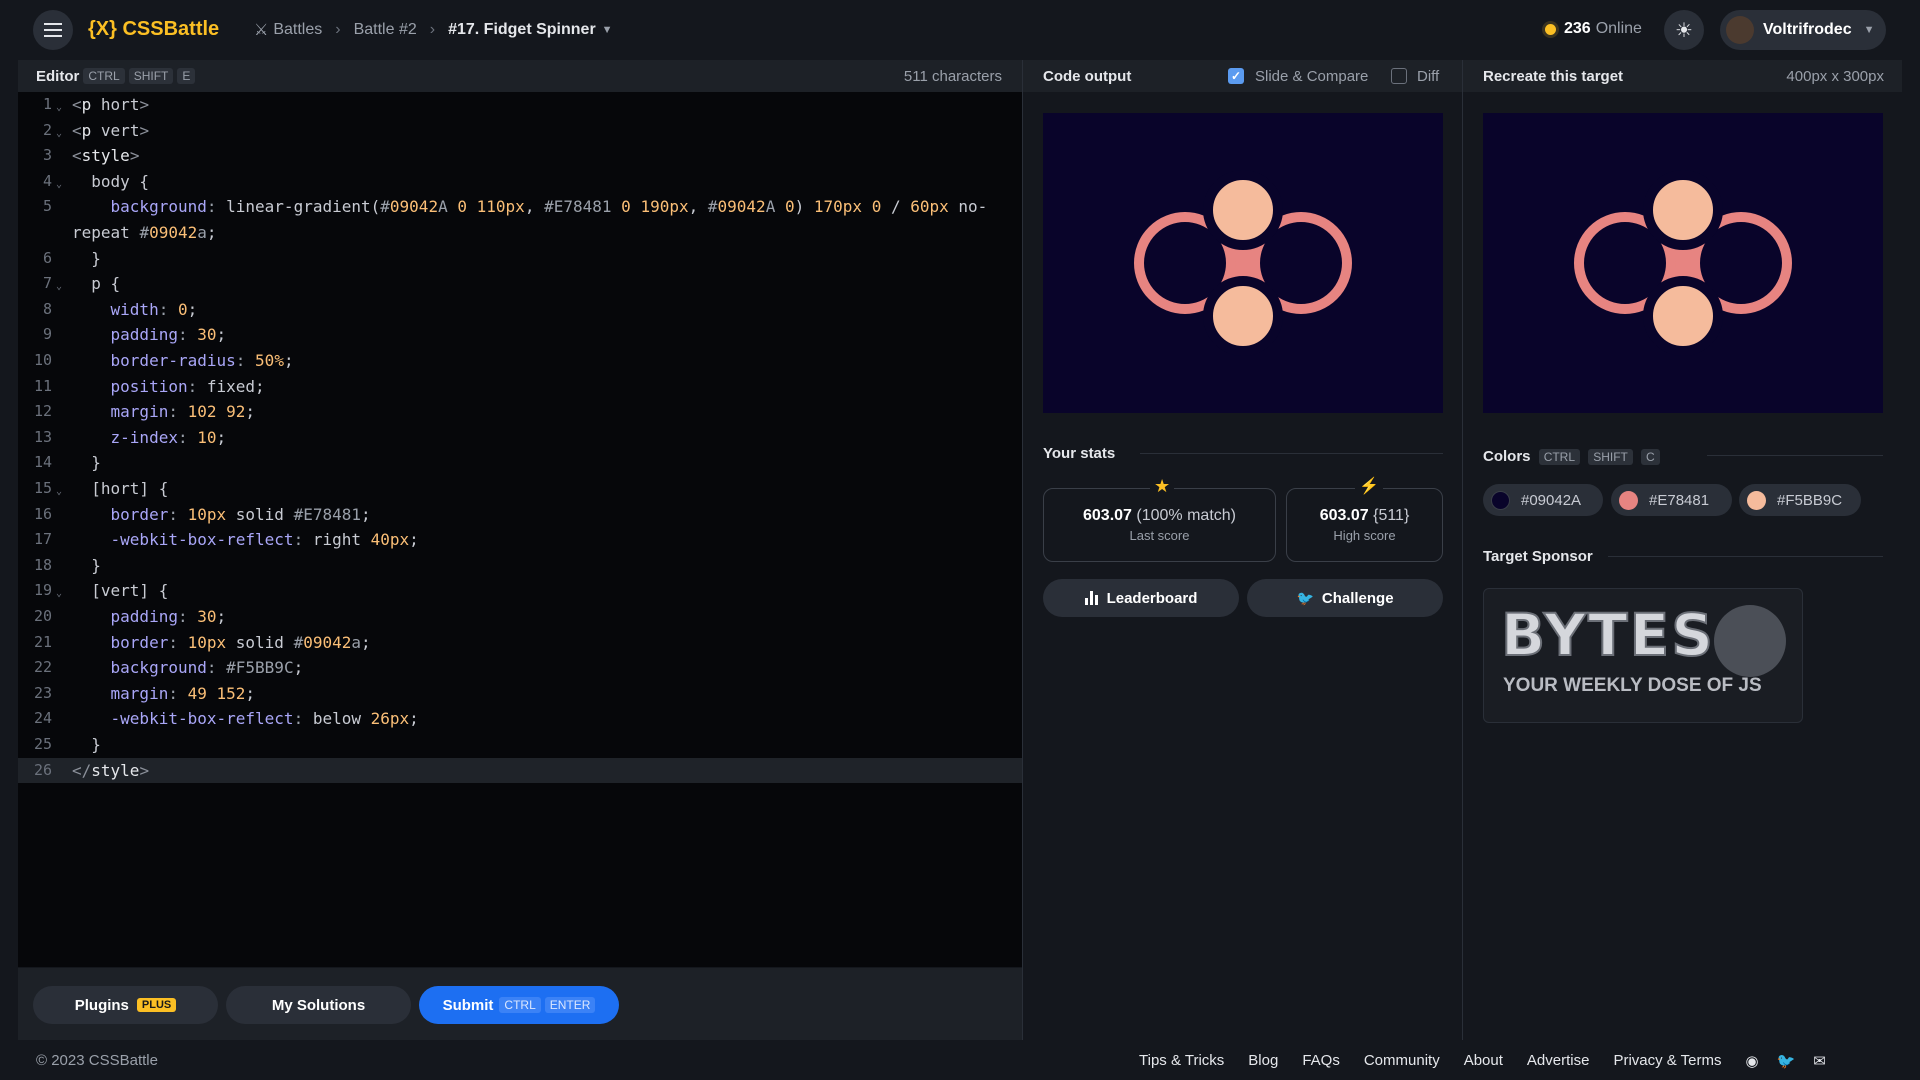 Image resolution: width=1920 pixels, height=1080 pixels. I want to click on line-number: 5, so click(47, 206).